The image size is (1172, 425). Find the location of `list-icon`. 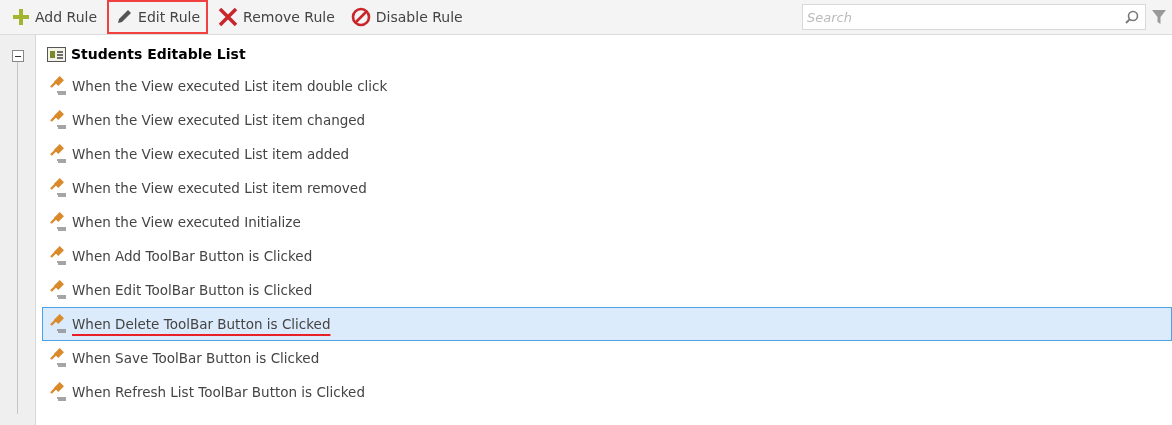

list-icon is located at coordinates (56, 54).